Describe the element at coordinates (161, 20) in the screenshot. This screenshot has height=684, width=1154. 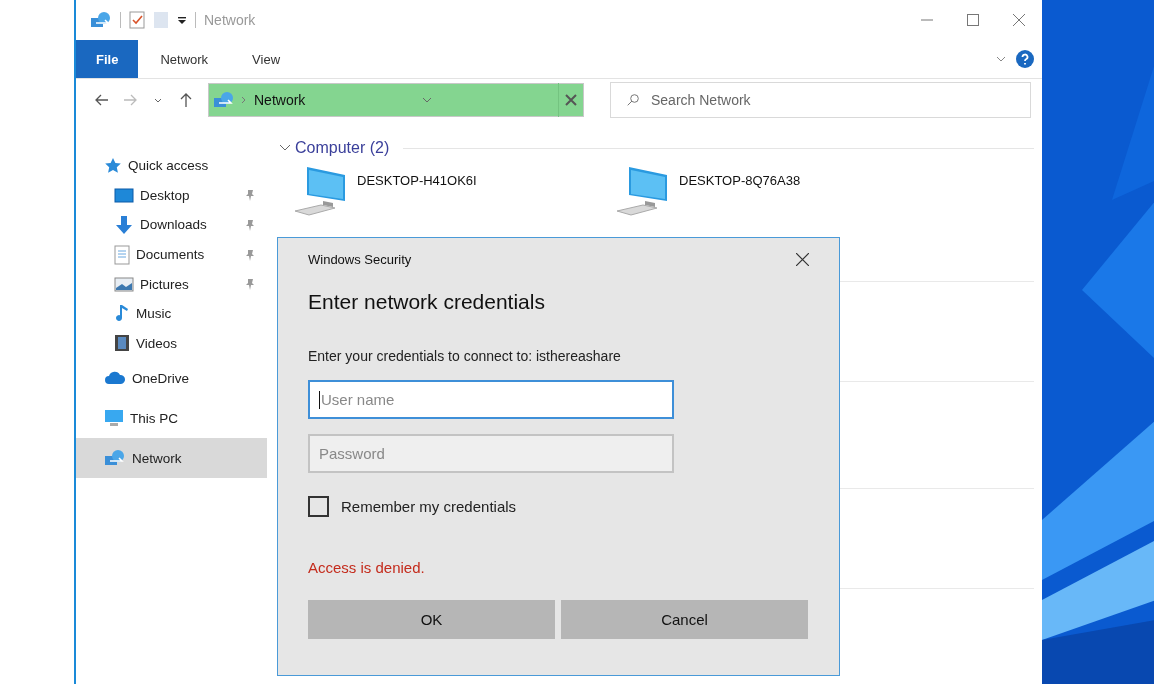
I see `new-folder-icon` at that location.